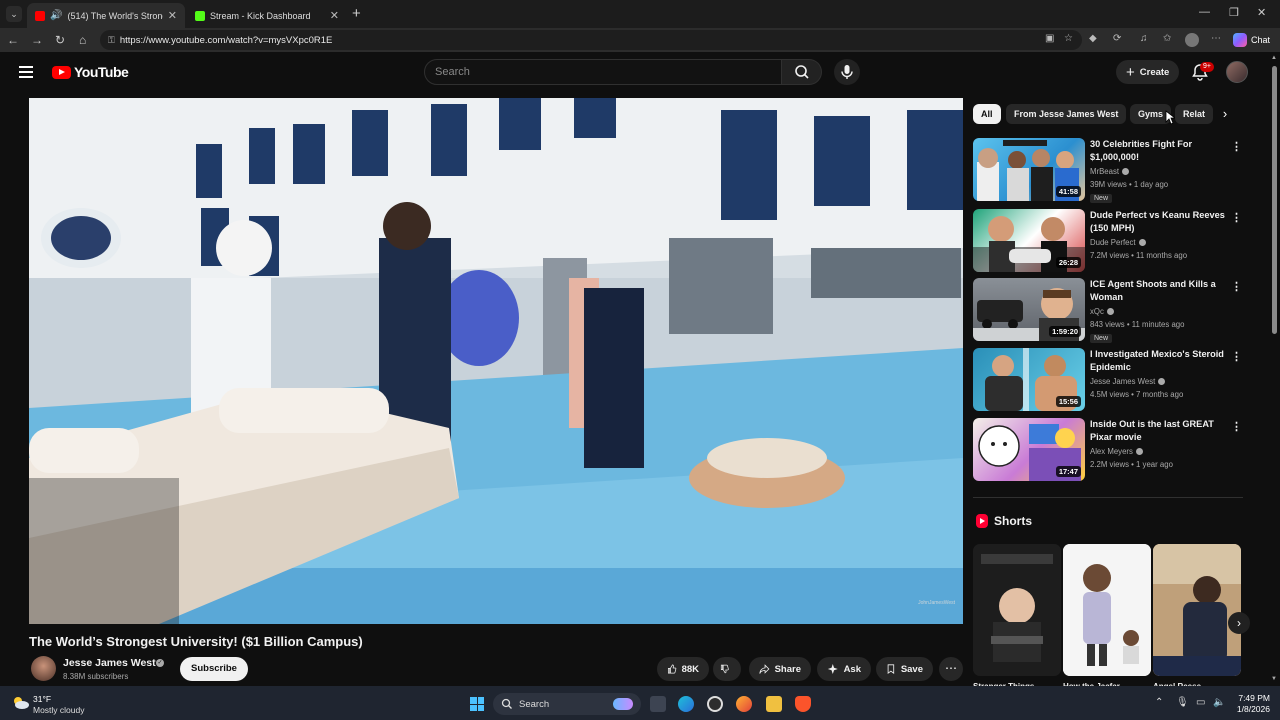 The height and width of the screenshot is (720, 1280). I want to click on network-icon: ▭, so click(1200, 702).